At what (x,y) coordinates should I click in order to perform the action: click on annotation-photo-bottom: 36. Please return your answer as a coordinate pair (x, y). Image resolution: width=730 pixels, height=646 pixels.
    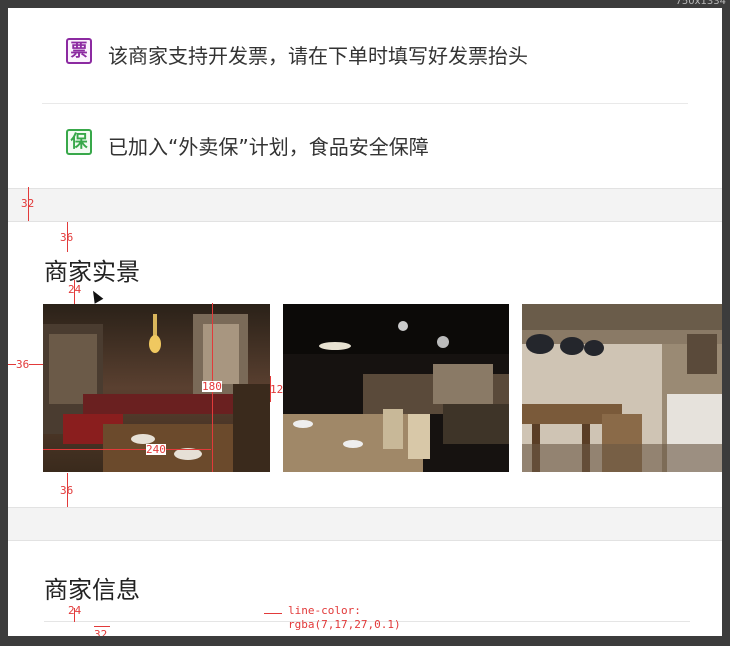
    Looking at the image, I should click on (67, 490).